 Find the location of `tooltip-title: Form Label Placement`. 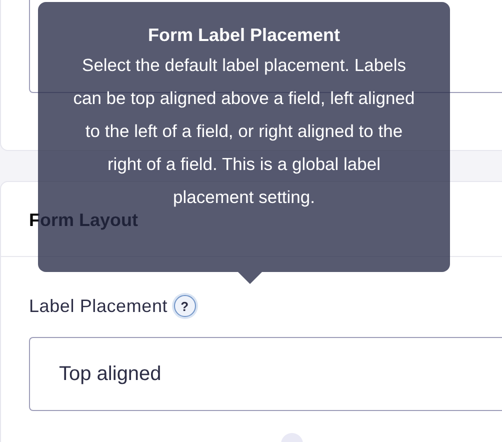

tooltip-title: Form Label Placement is located at coordinates (244, 35).